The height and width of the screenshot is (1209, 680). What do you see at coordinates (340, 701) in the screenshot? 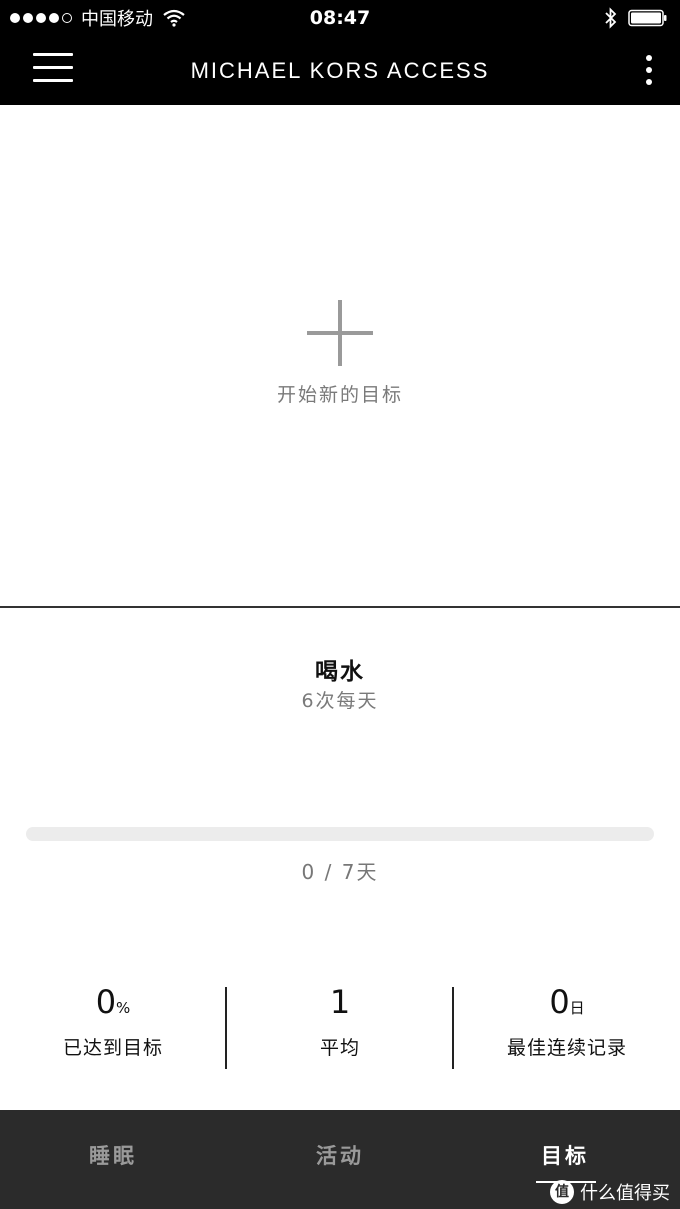
I see `goal-frequency: 6次每天` at bounding box center [340, 701].